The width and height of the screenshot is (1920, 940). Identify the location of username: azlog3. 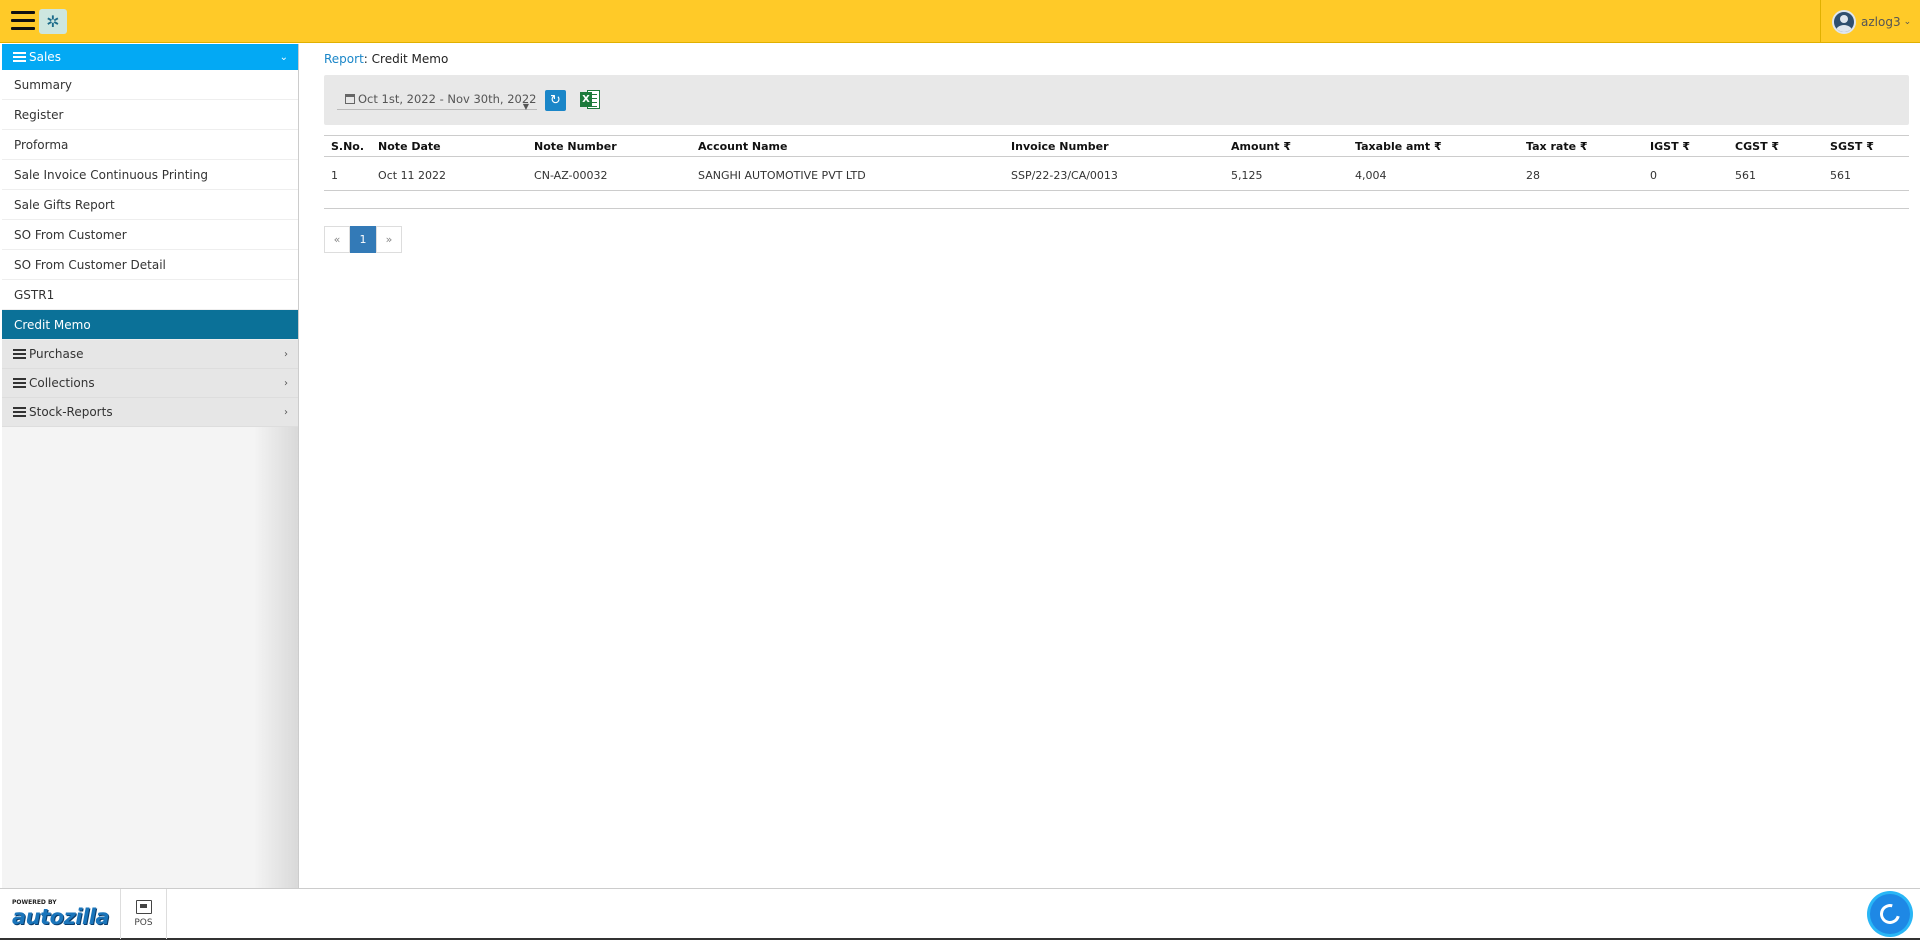
(1881, 21).